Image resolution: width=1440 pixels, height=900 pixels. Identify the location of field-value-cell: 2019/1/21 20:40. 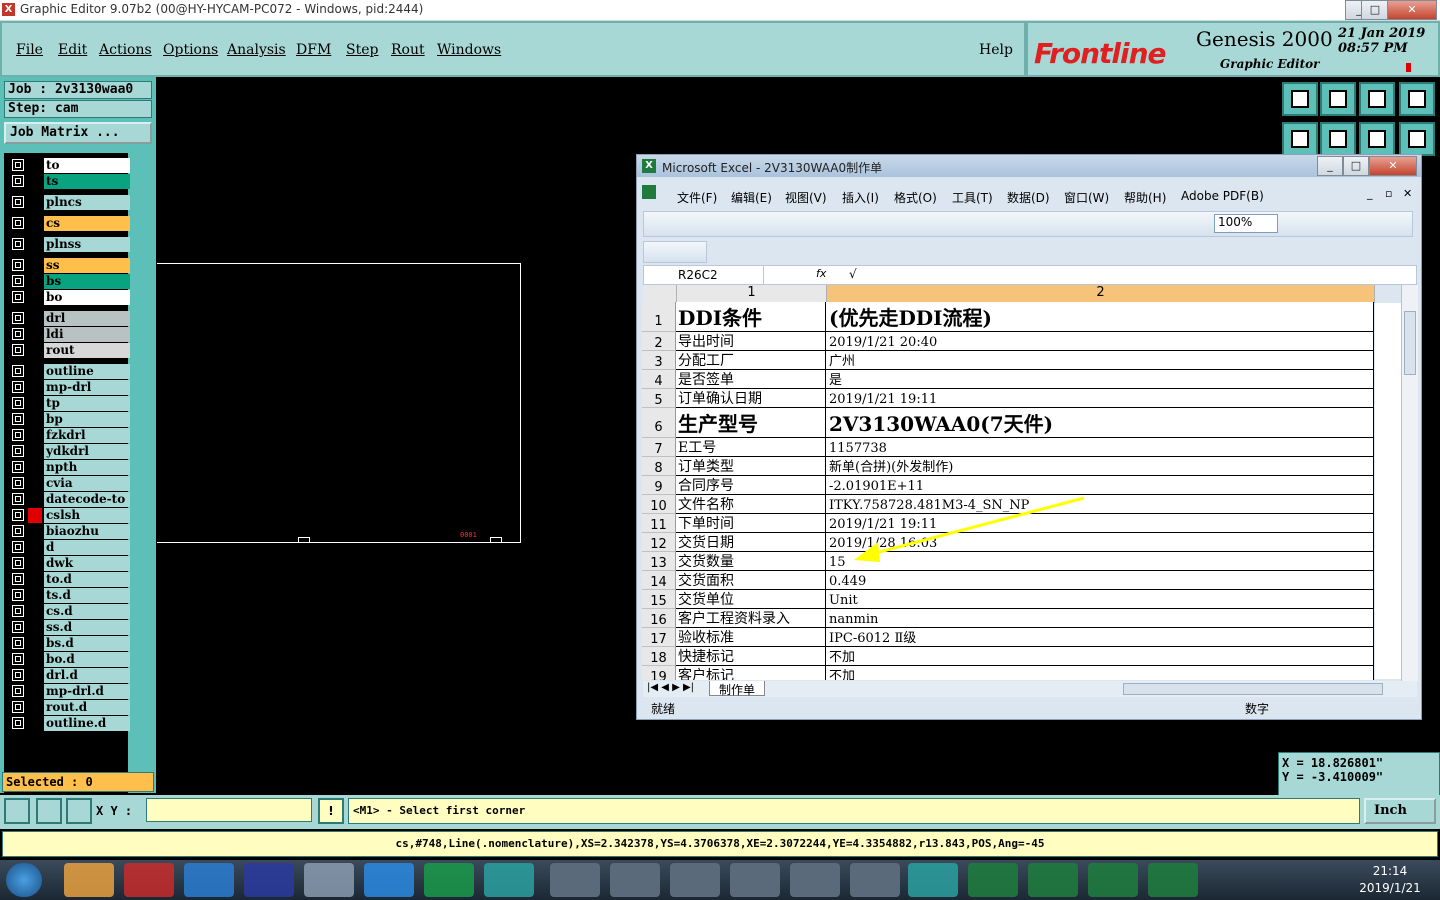
(1100, 341).